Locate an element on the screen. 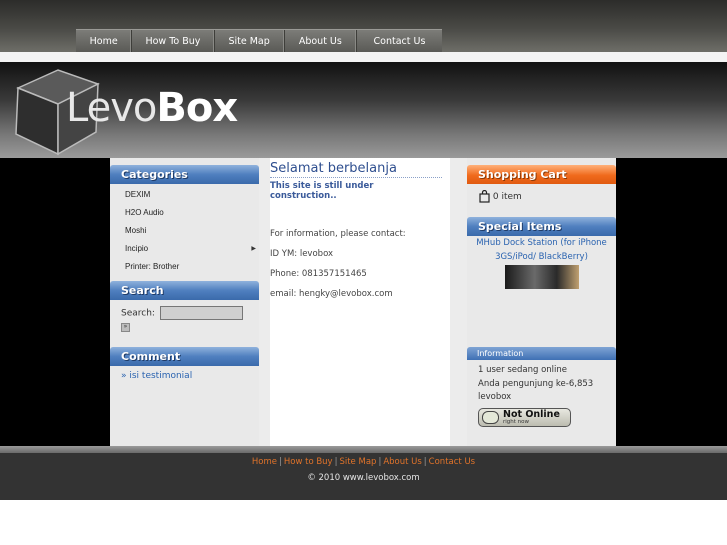 Image resolution: width=727 pixels, height=545 pixels. nav-about-us: About Us is located at coordinates (321, 41).